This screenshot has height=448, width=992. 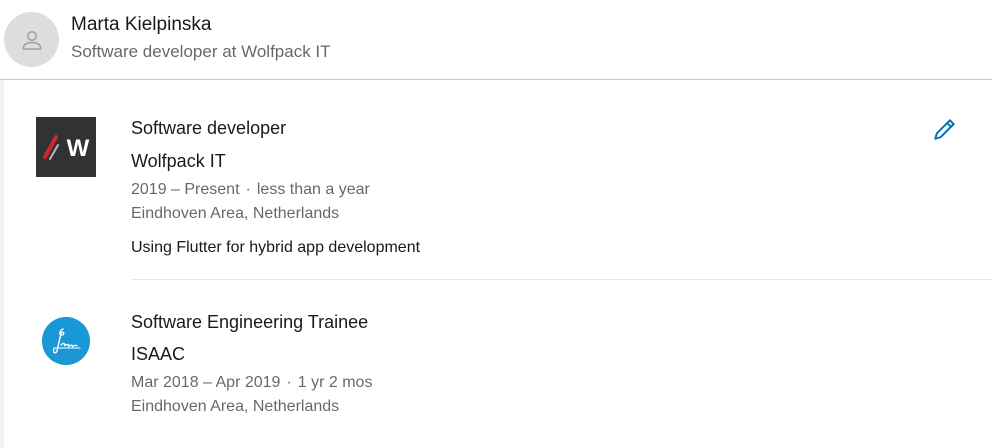 What do you see at coordinates (78, 148) in the screenshot?
I see `wolfpack-logo-text: W` at bounding box center [78, 148].